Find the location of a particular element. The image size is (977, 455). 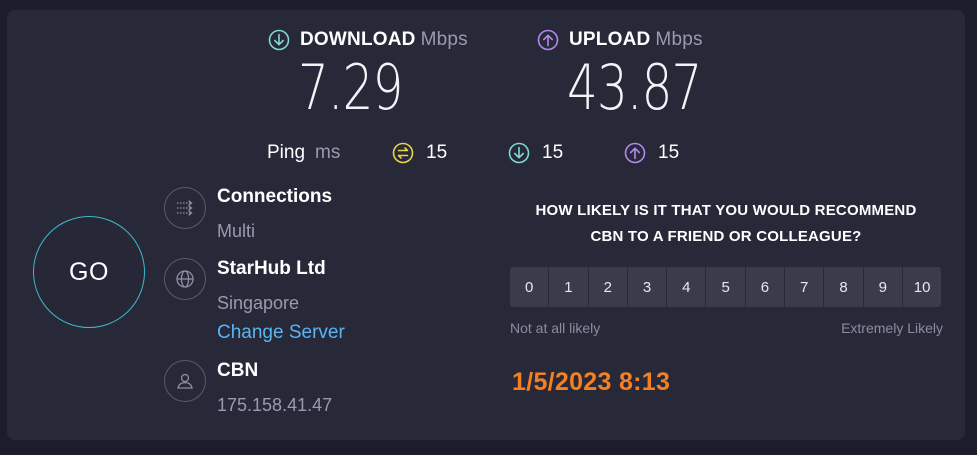

upload-label: UPLOAD is located at coordinates (610, 39).